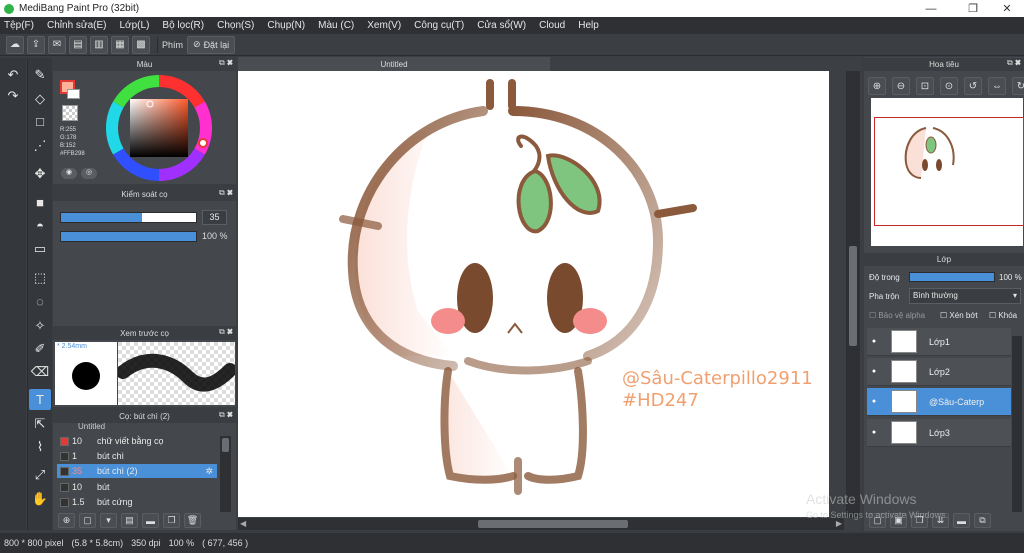 The image size is (1024, 553). What do you see at coordinates (40, 277) in the screenshot?
I see `select-tool-icon: ⬚` at bounding box center [40, 277].